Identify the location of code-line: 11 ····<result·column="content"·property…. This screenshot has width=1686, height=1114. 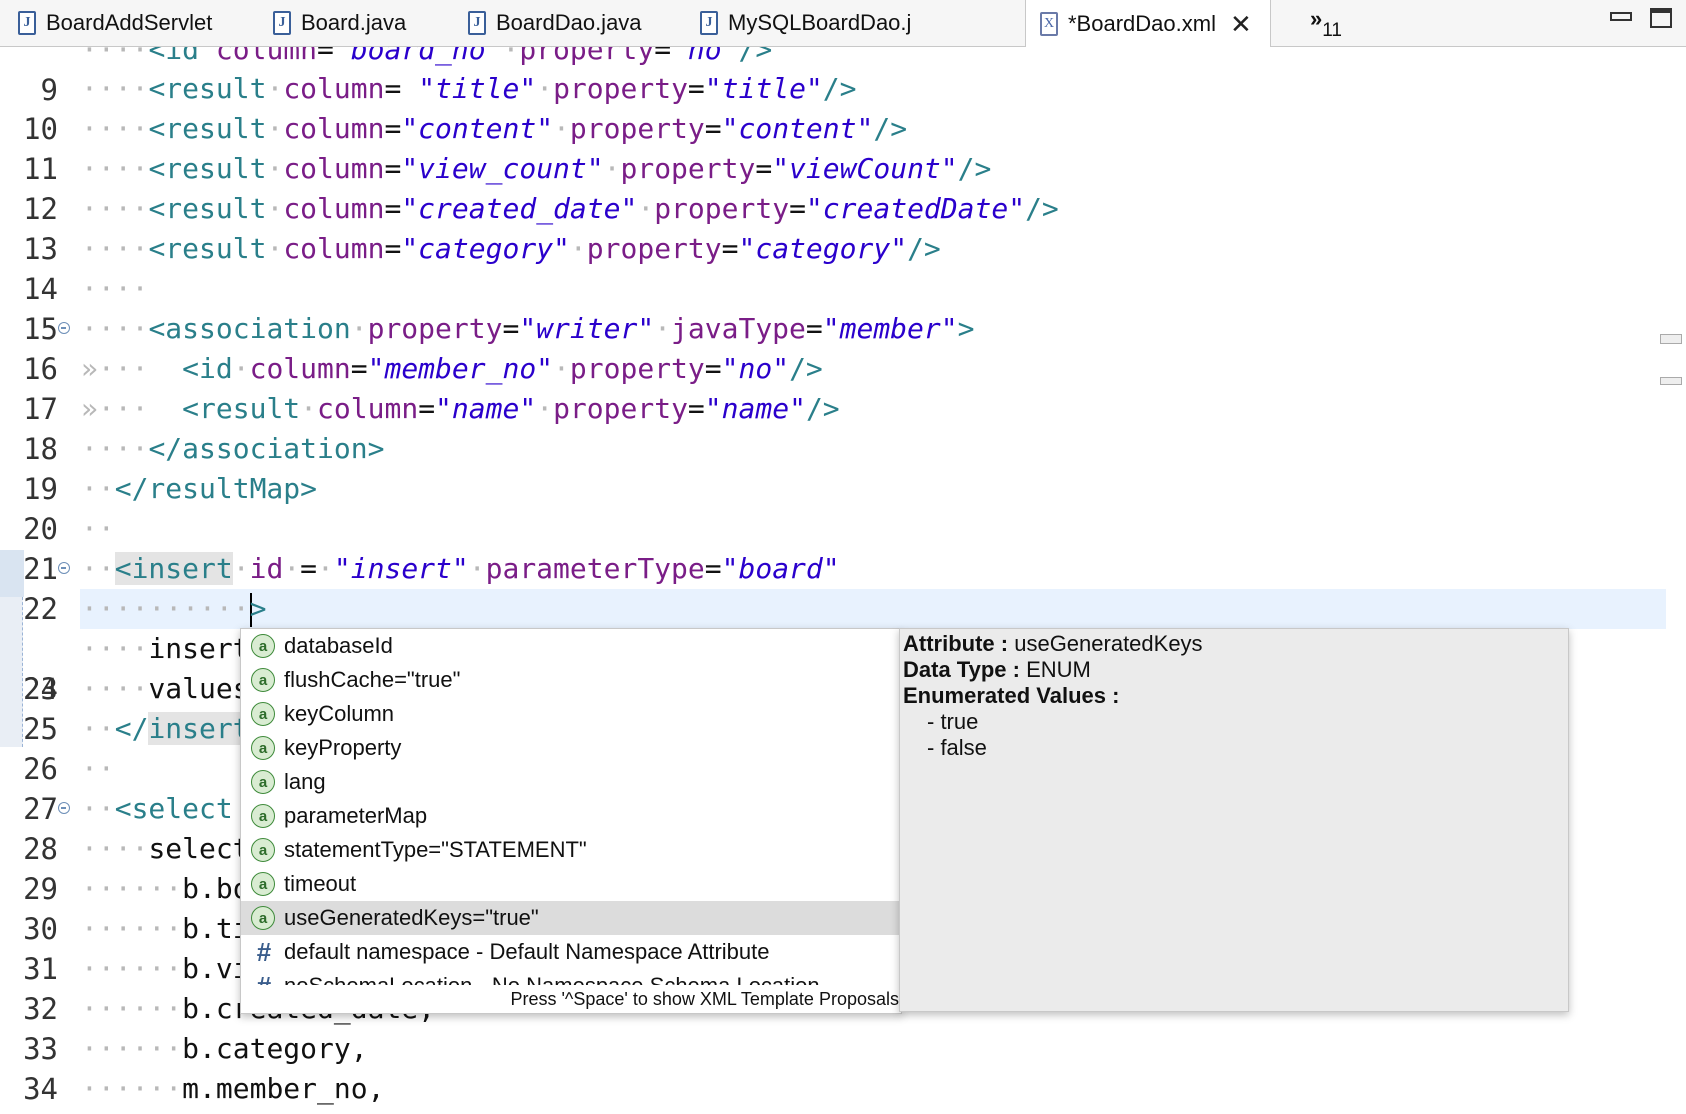
(843, 147).